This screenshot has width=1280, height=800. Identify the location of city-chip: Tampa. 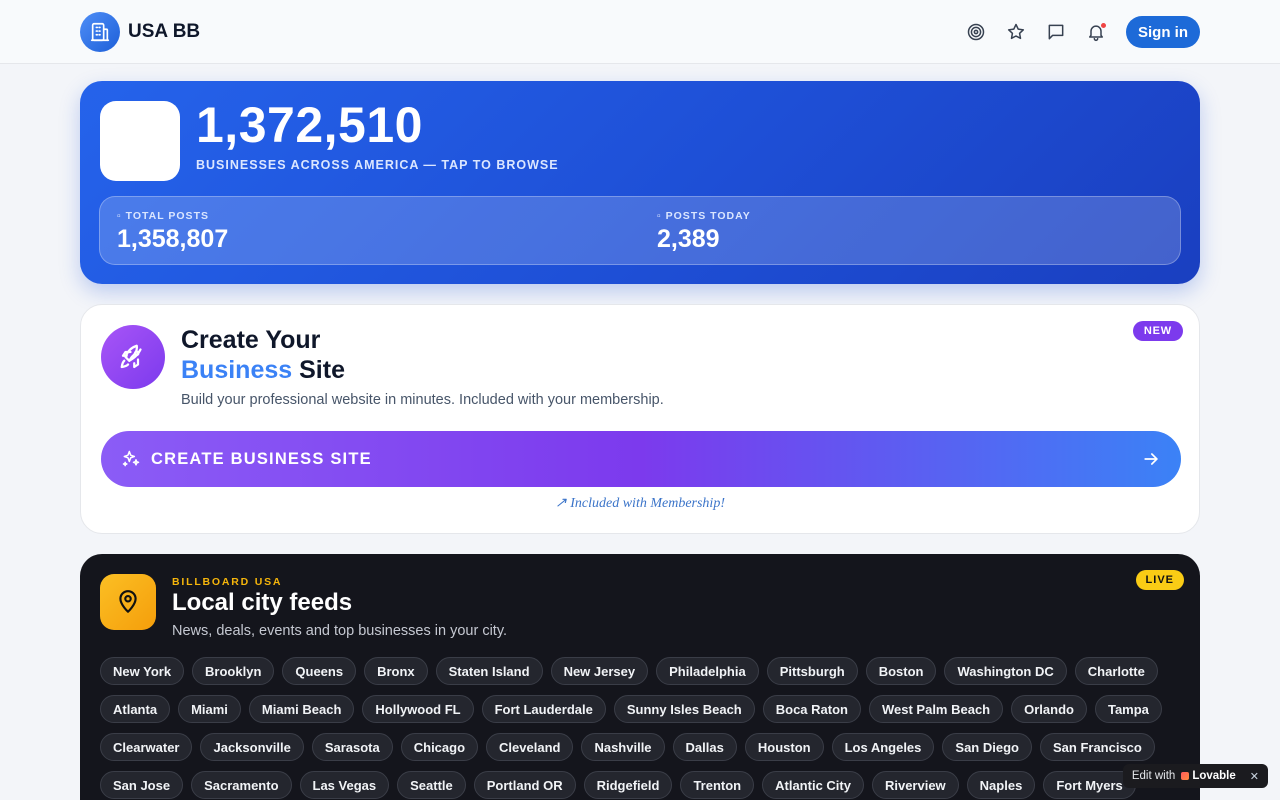
(1128, 709).